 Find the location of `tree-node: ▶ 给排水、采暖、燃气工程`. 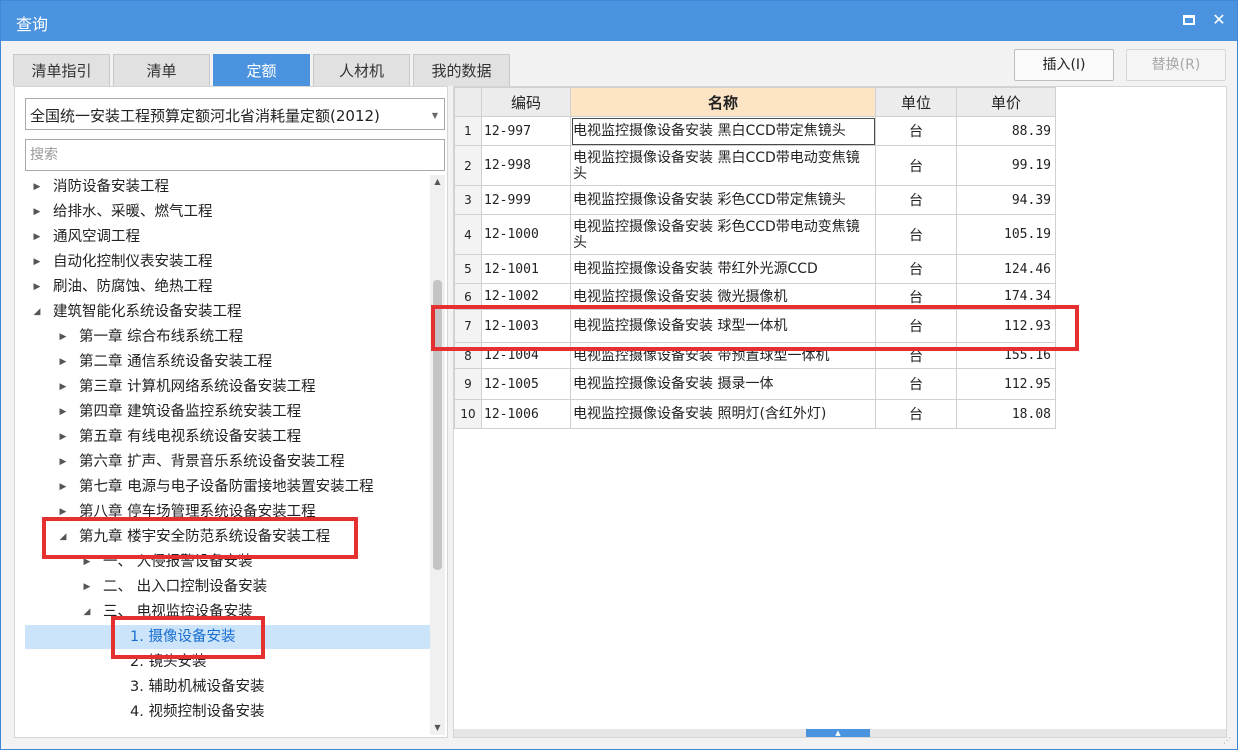

tree-node: ▶ 给排水、采暖、燃气工程 is located at coordinates (227, 212).